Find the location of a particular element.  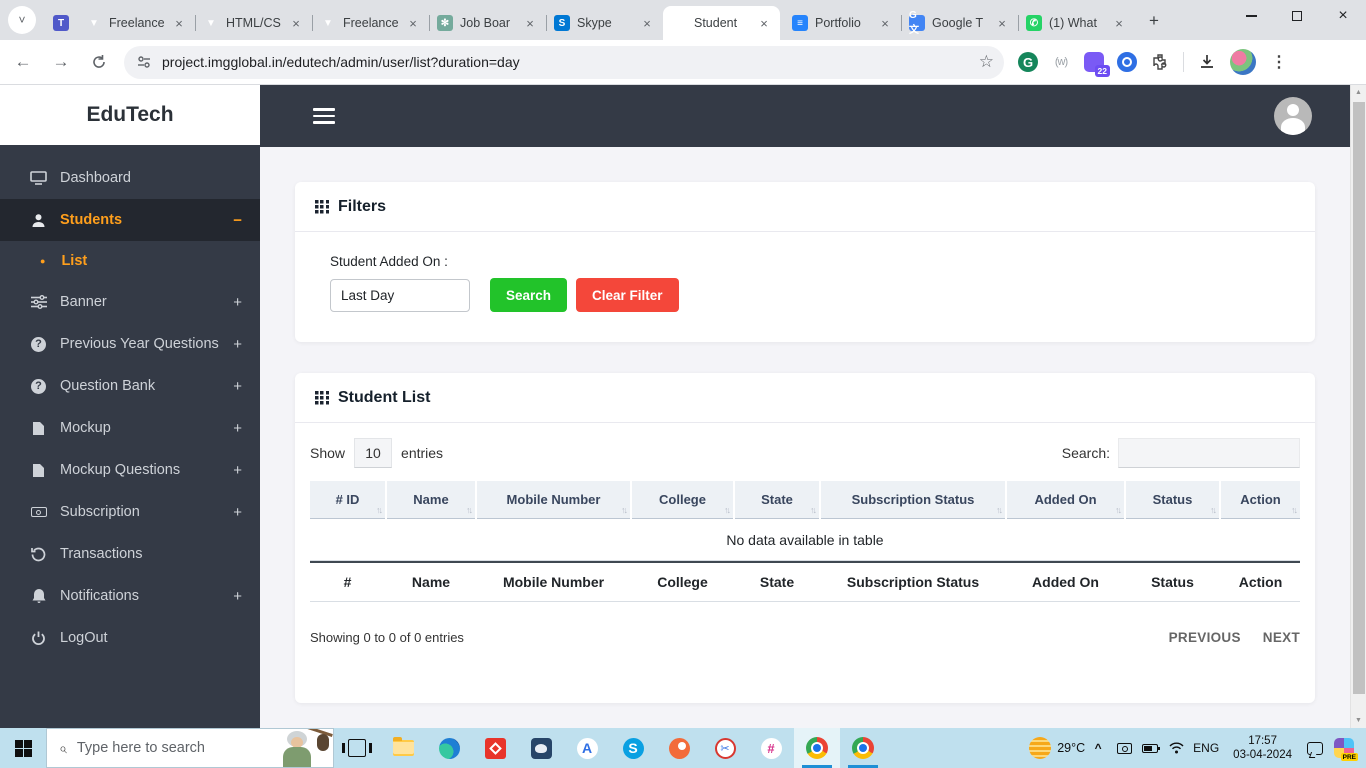

scroll-up-icon: ▲ is located at coordinates (1358, 92).